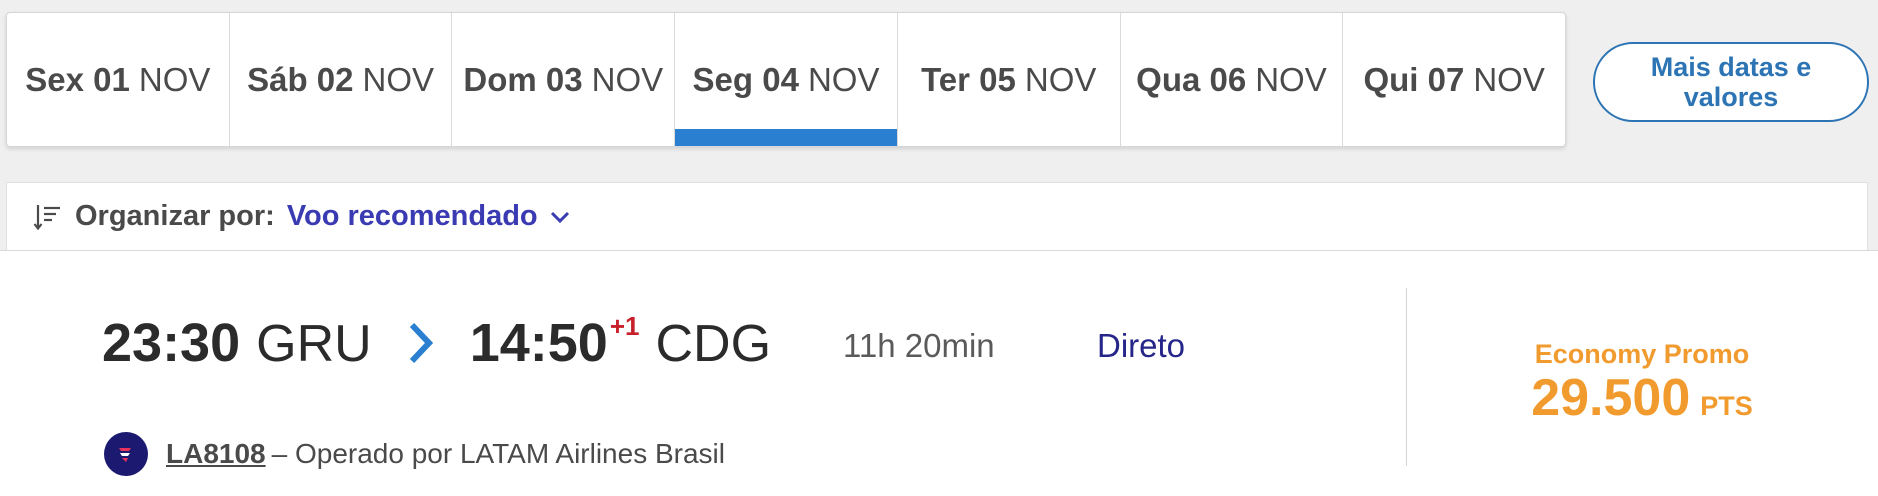 The image size is (1878, 496). I want to click on date-tab-day: Ter 05, so click(968, 79).